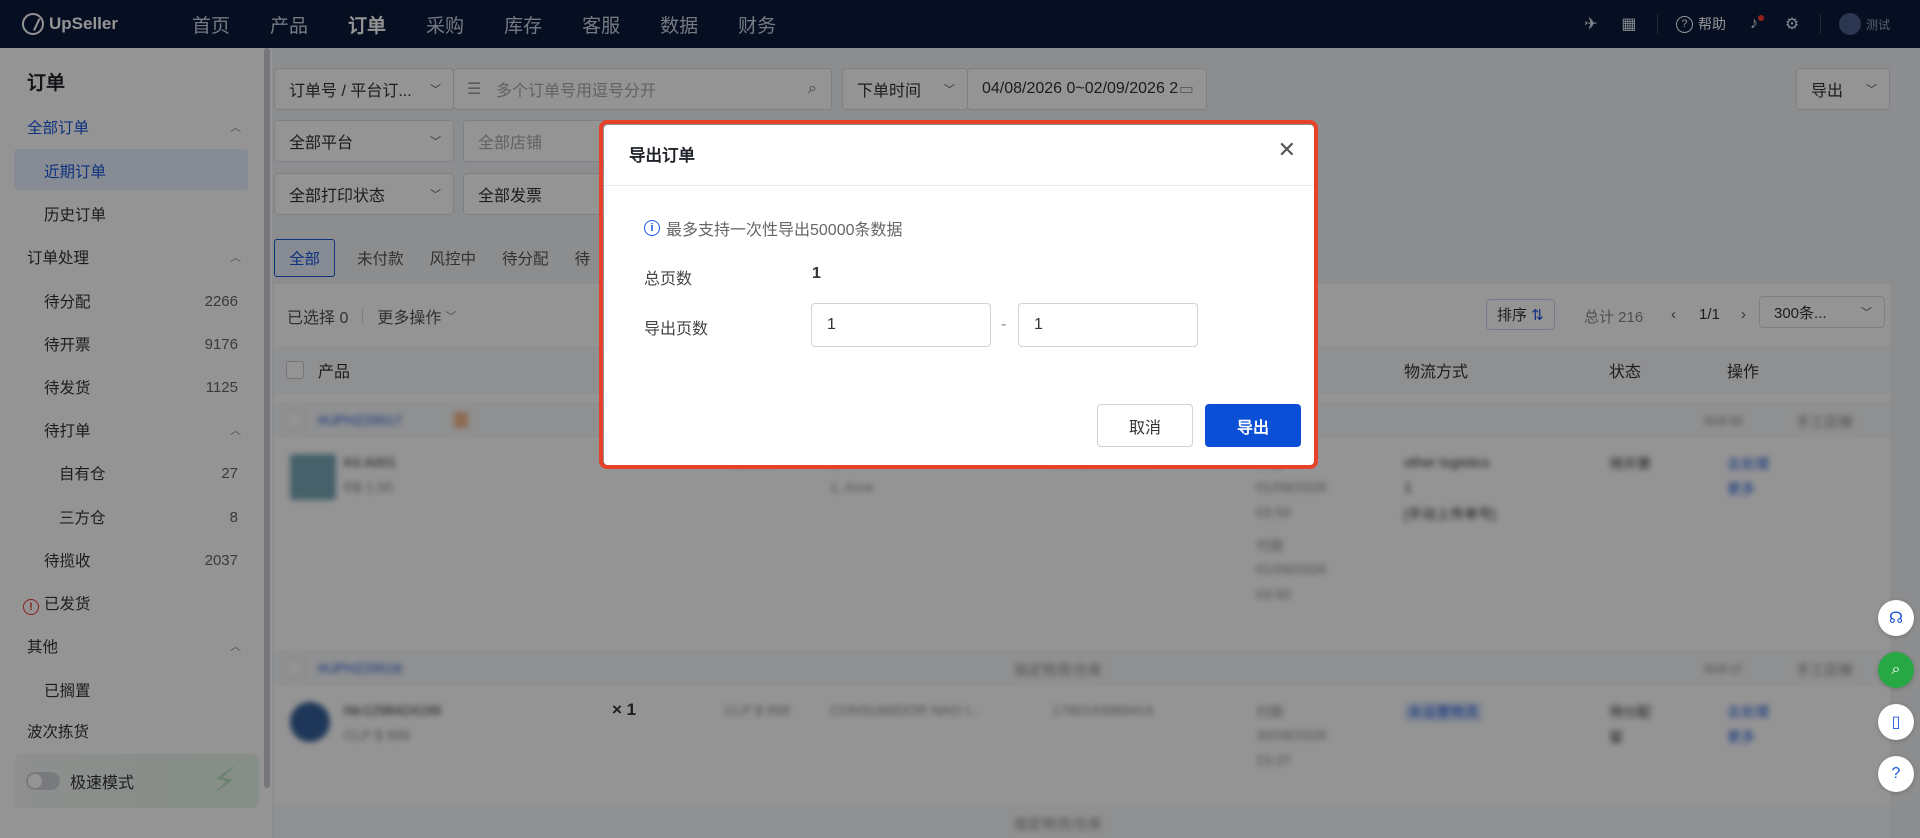 This screenshot has height=838, width=1920. I want to click on dialog-title: 导出订单, so click(662, 156).